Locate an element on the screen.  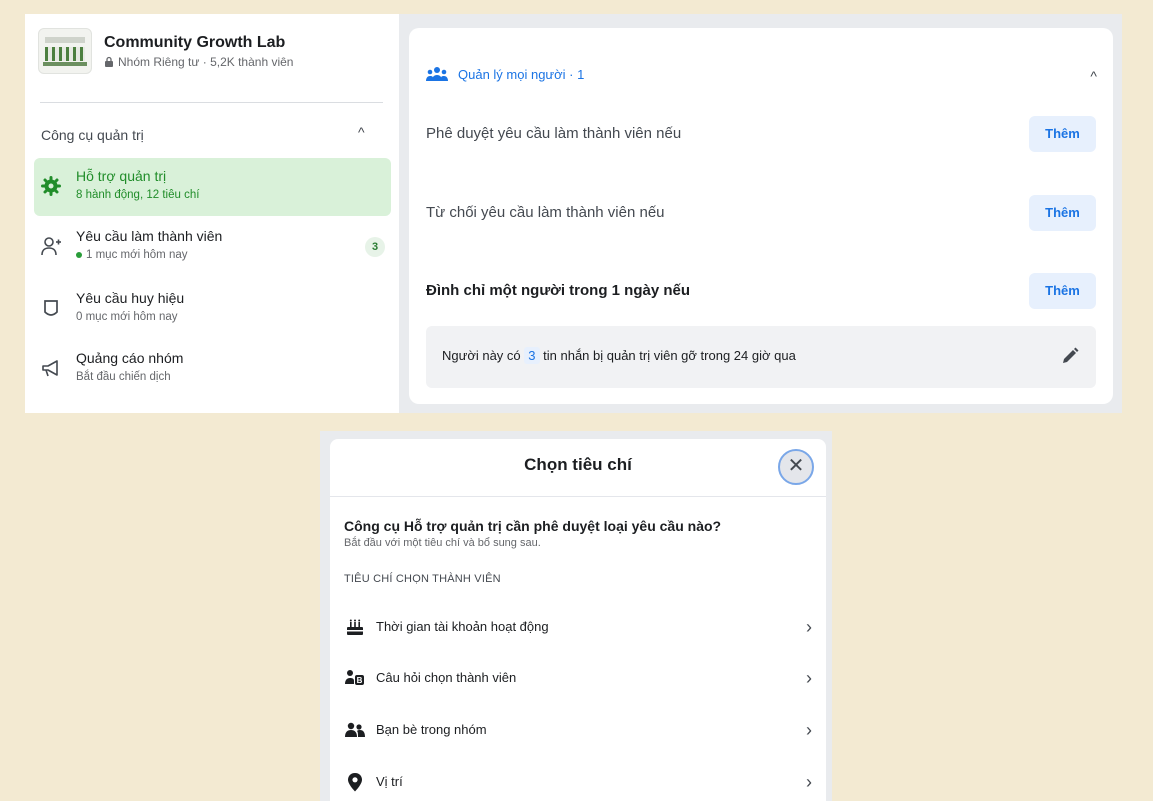
people-group-icon is located at coordinates (437, 74).